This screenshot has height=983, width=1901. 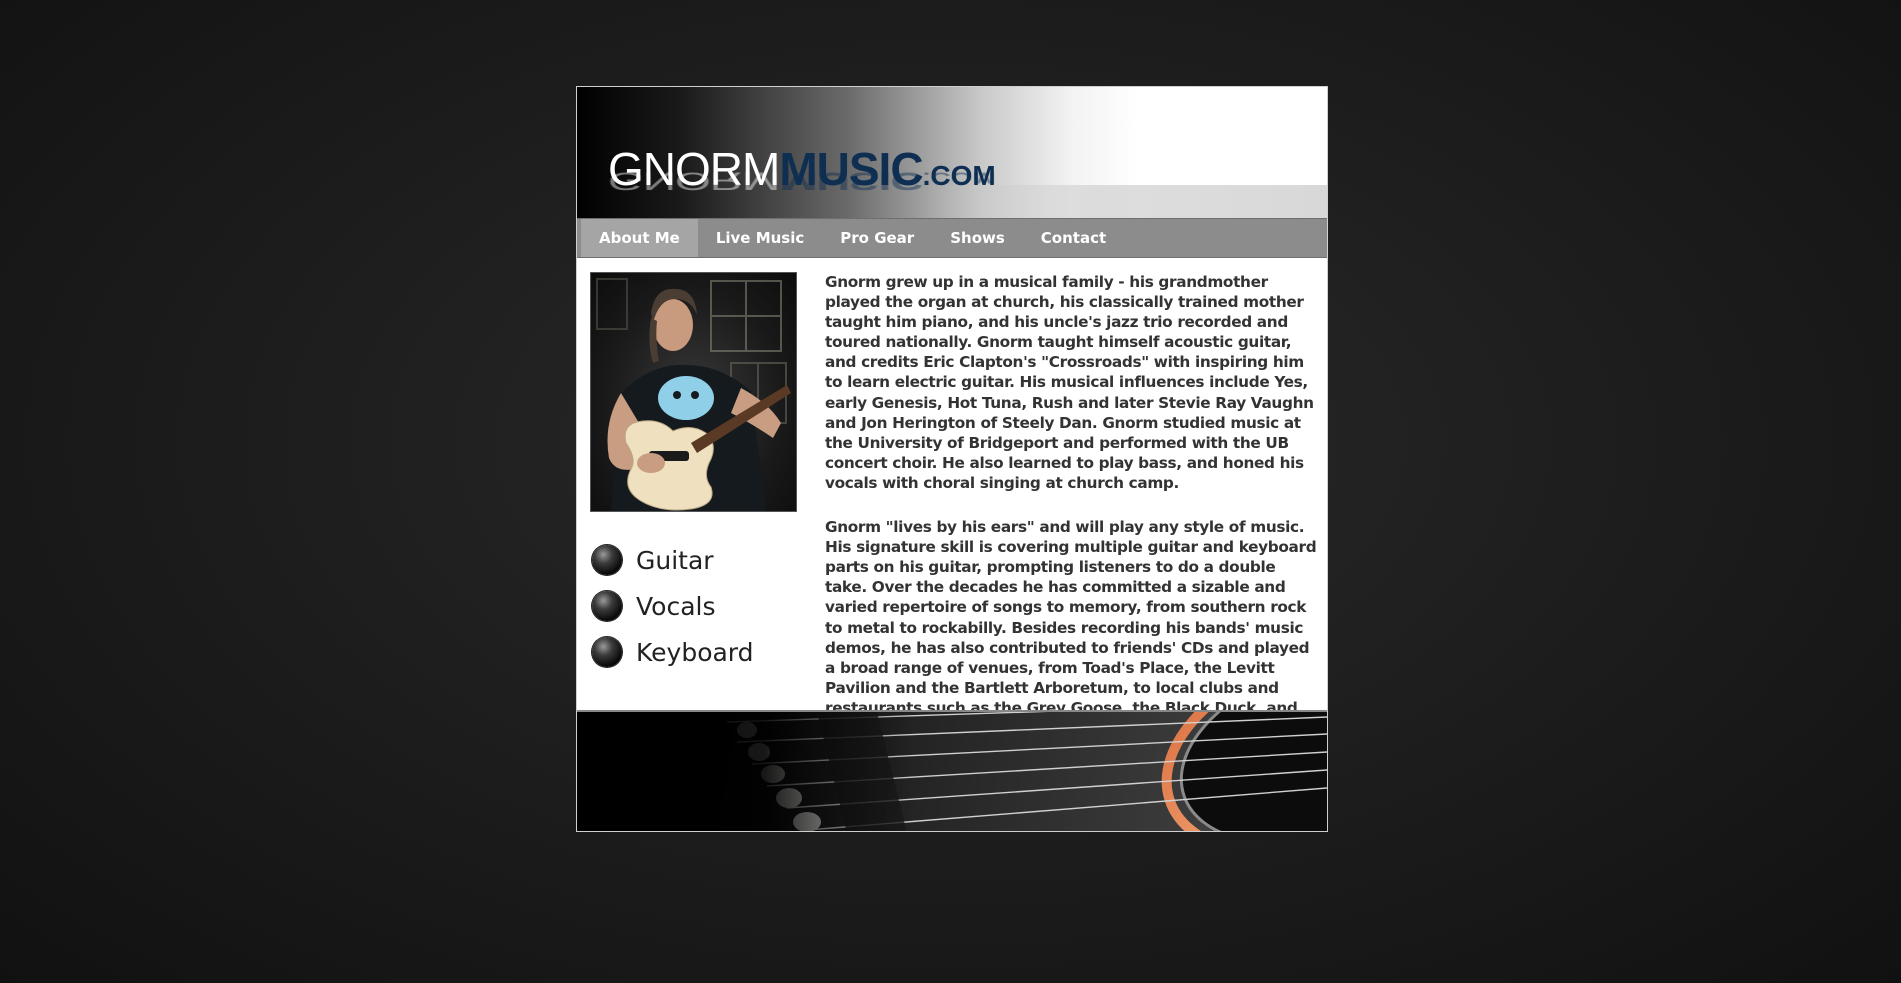 I want to click on profile-photo, so click(x=693, y=392).